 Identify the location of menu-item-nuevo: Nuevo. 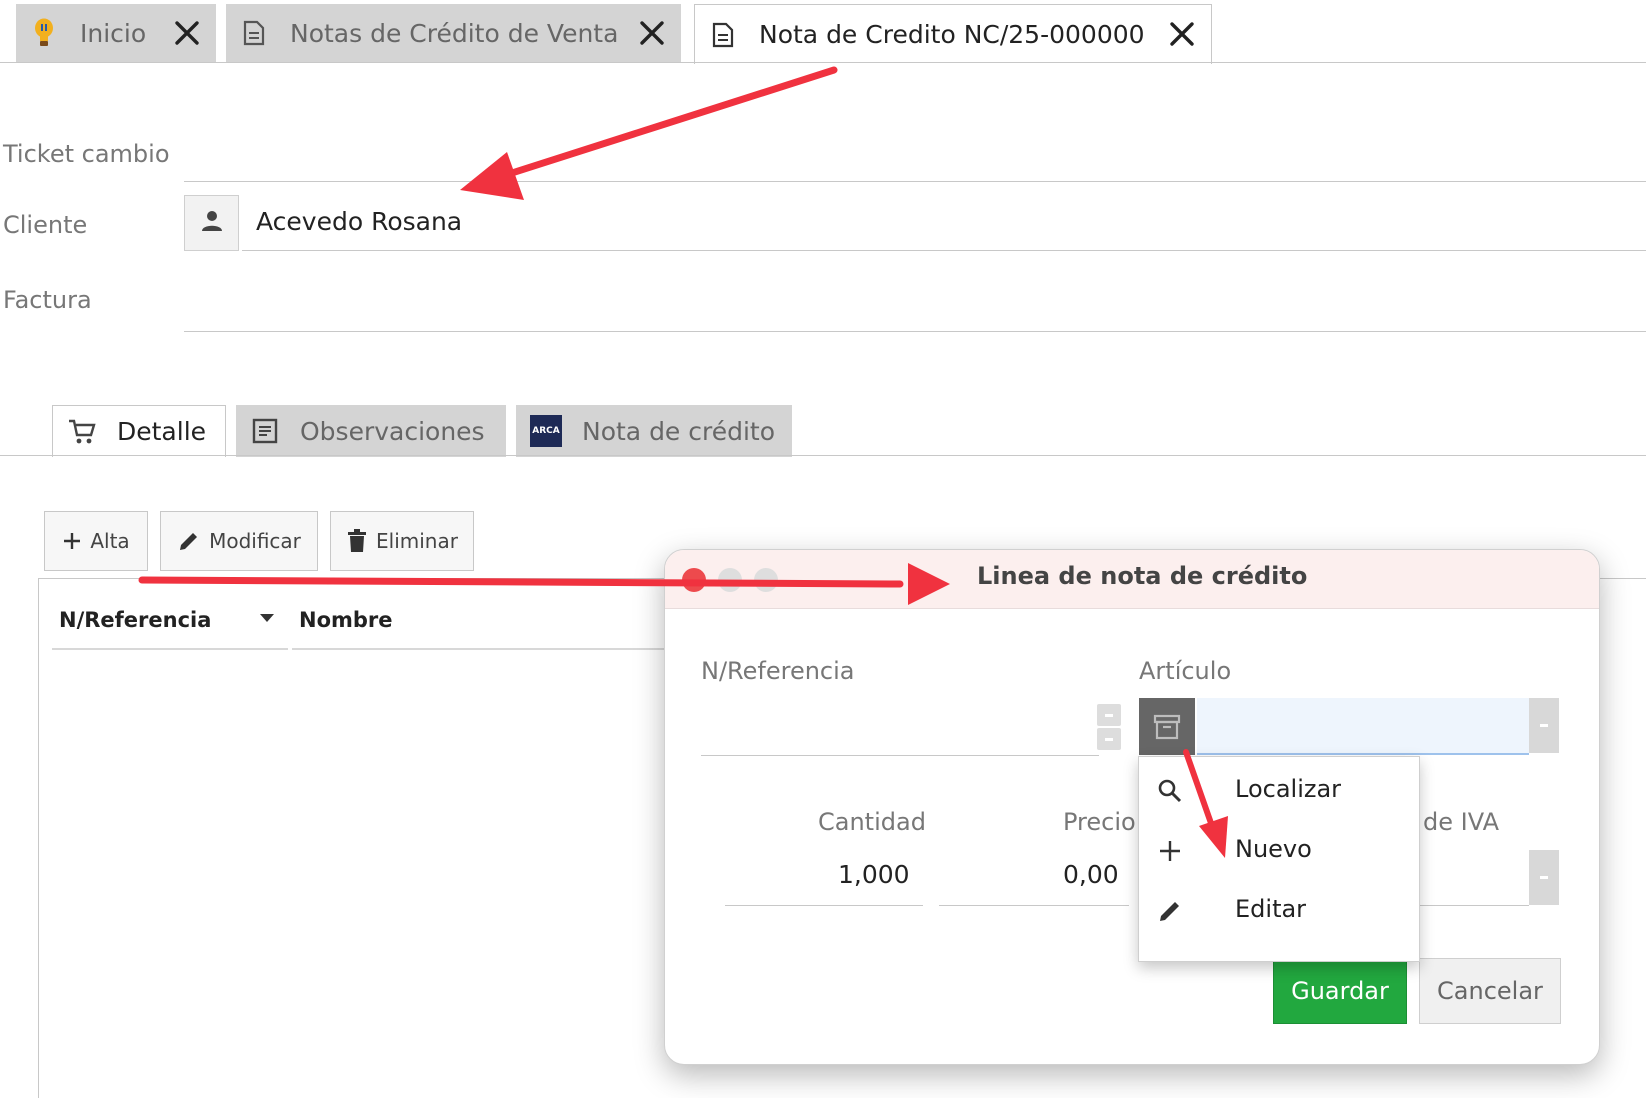
(1279, 852).